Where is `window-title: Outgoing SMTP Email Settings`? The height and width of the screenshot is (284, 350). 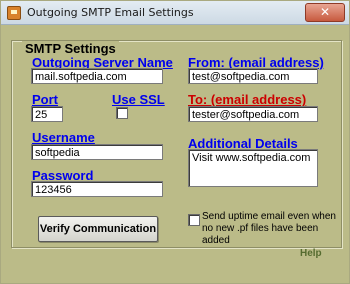
window-title: Outgoing SMTP Email Settings is located at coordinates (110, 12).